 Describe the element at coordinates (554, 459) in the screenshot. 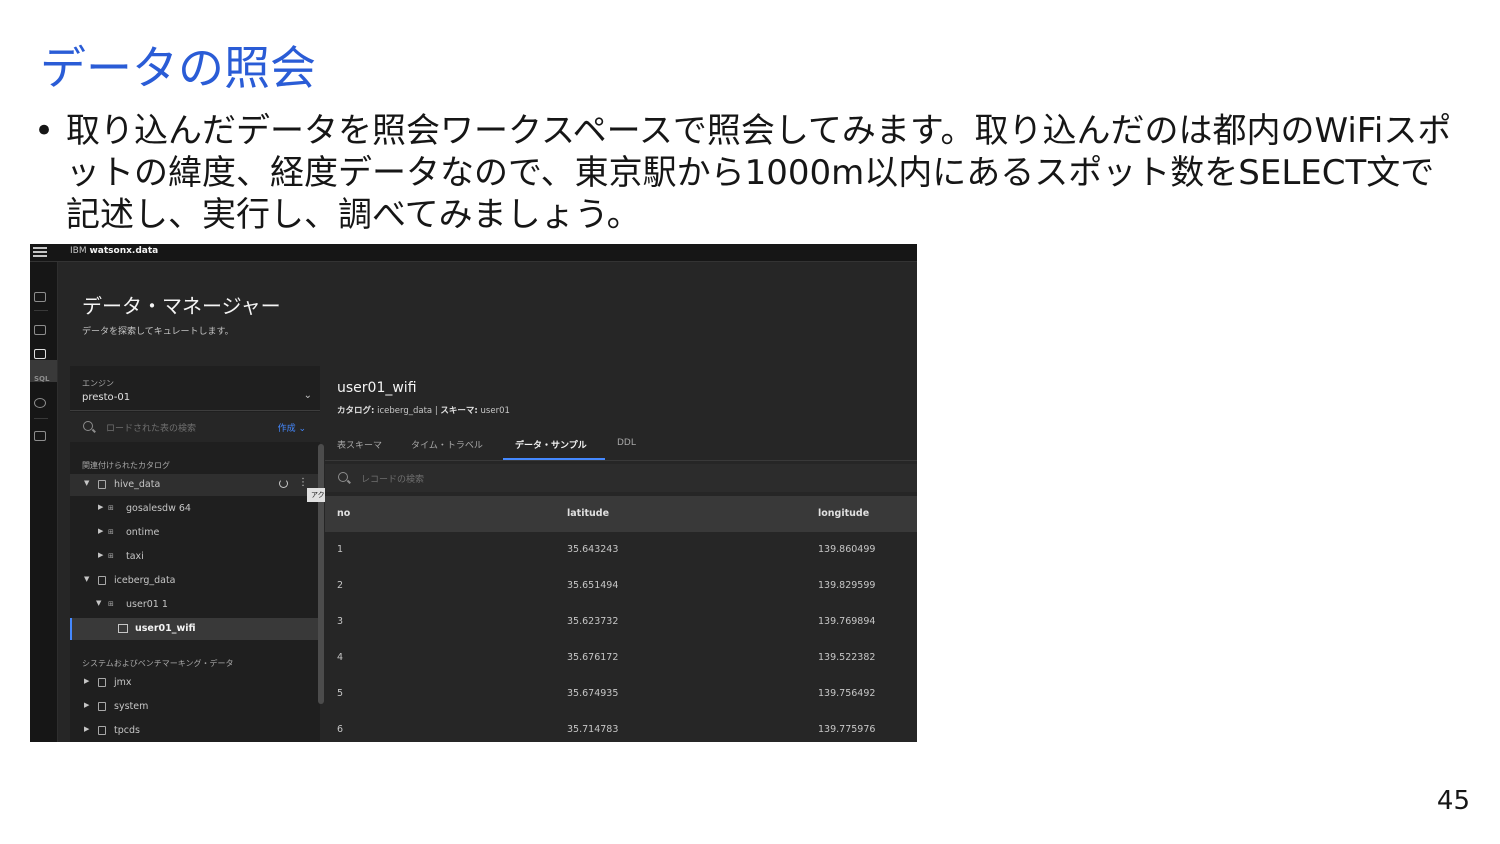

I see `active-tab-indicator` at that location.